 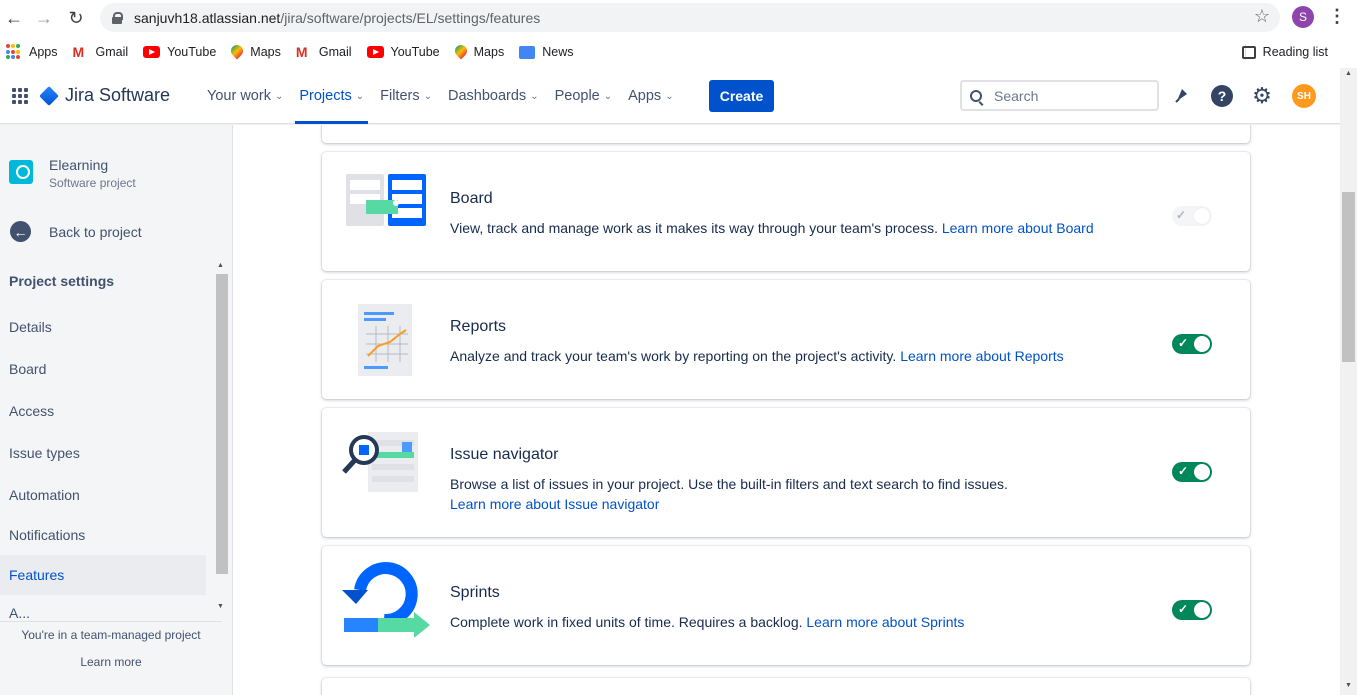 I want to click on learn-more-sprints-link: Learn more about Sprints, so click(x=885, y=622).